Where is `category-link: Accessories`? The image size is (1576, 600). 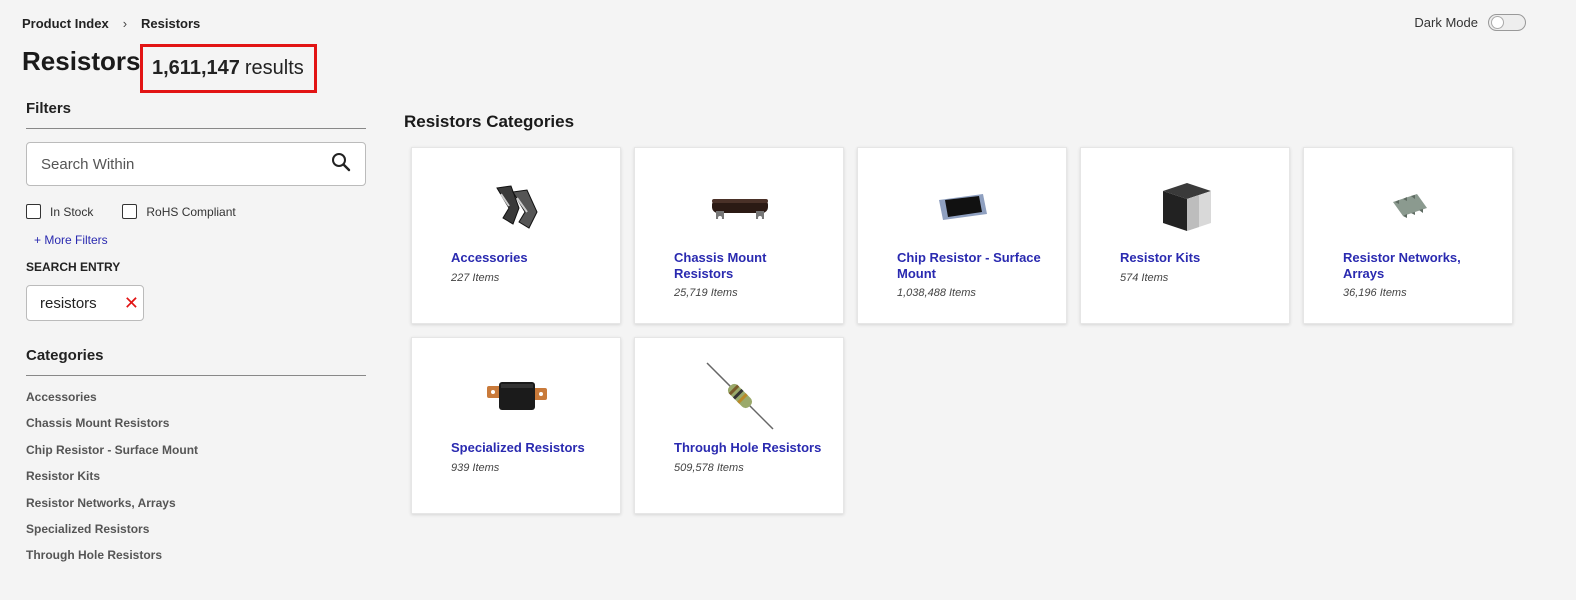
category-link: Accessories is located at coordinates (196, 403).